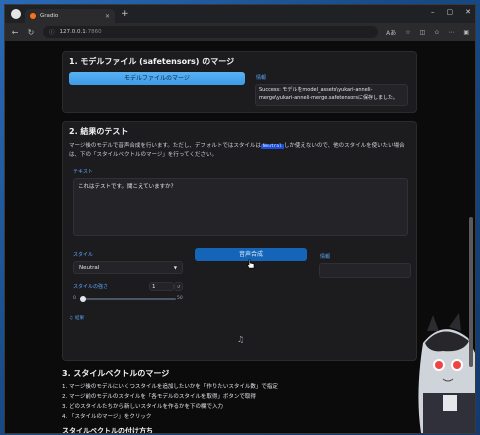 This screenshot has height=435, width=480. I want to click on profile-avatar, so click(16, 14).